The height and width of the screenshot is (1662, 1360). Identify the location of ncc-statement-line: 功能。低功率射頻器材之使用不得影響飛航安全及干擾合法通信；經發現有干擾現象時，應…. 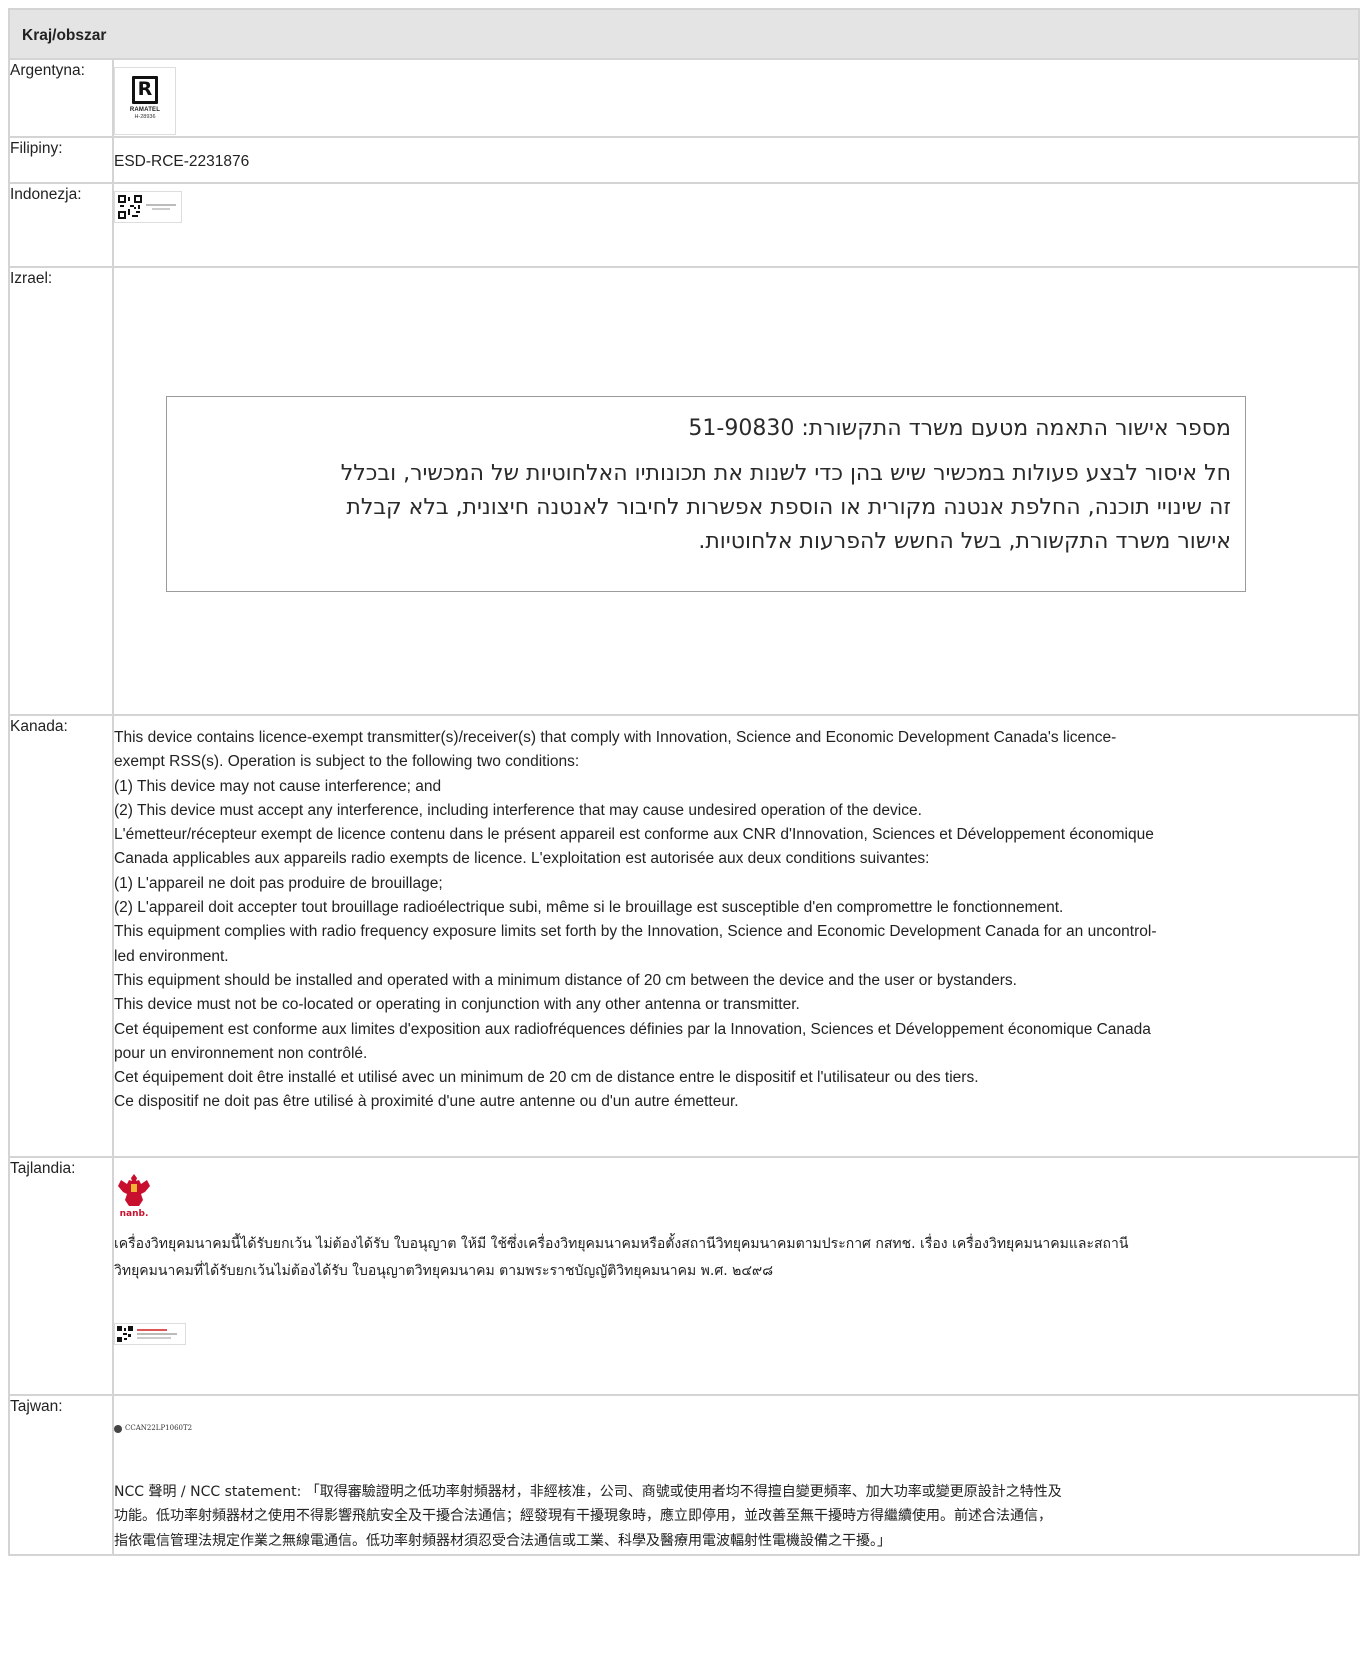
(583, 1516).